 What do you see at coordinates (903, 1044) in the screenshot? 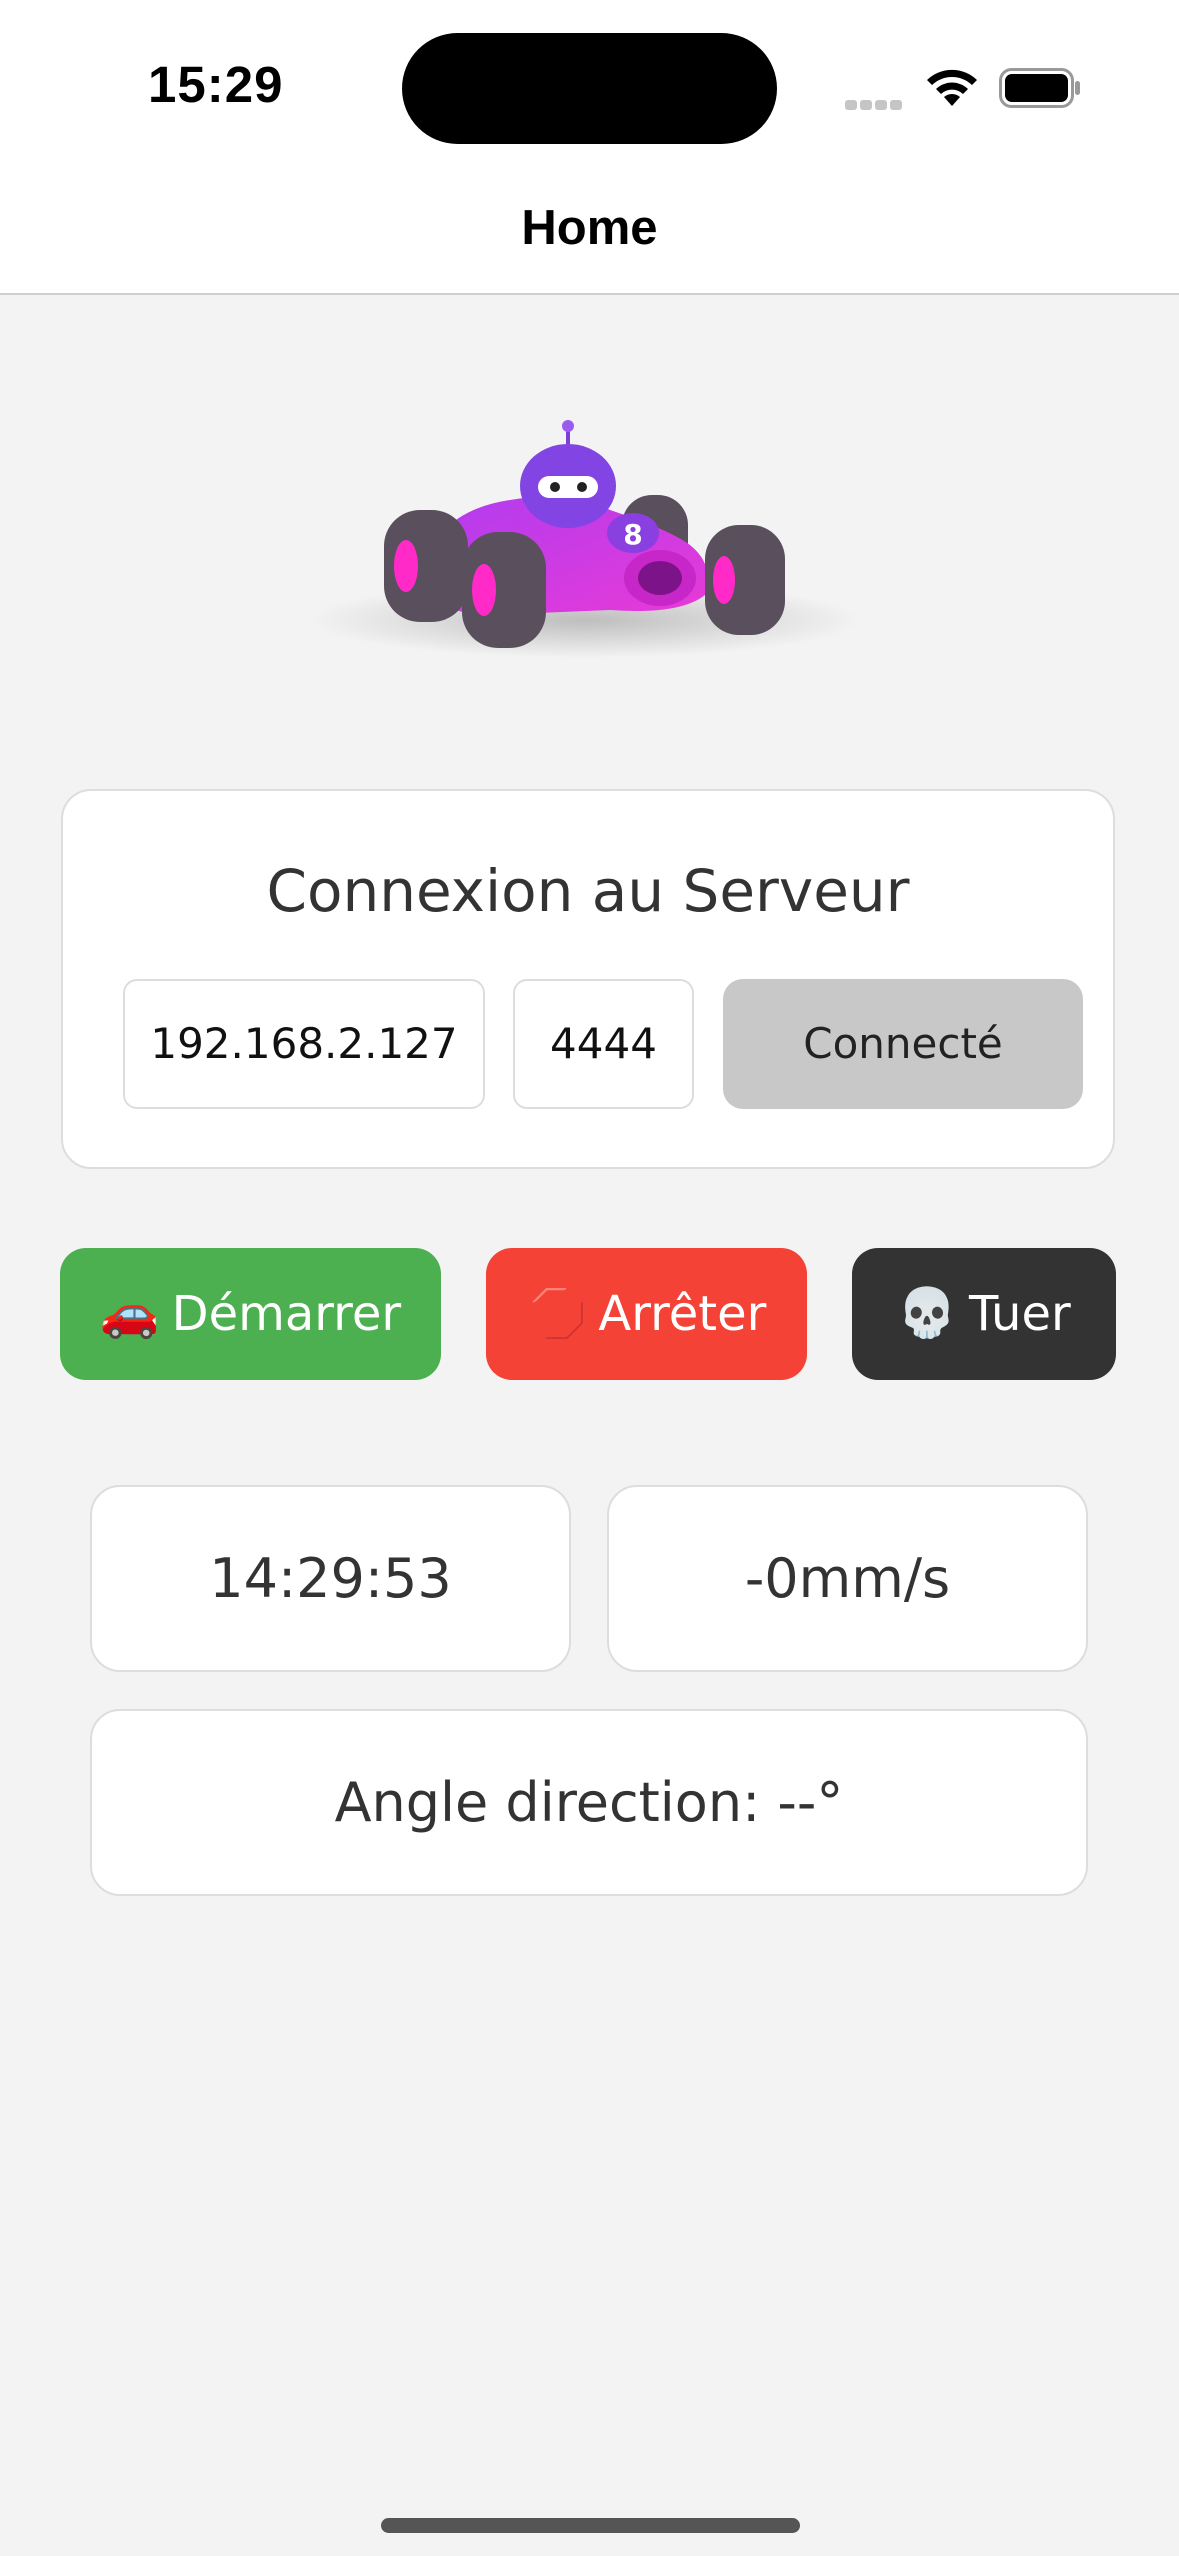
I see `connect-button: Connecté` at bounding box center [903, 1044].